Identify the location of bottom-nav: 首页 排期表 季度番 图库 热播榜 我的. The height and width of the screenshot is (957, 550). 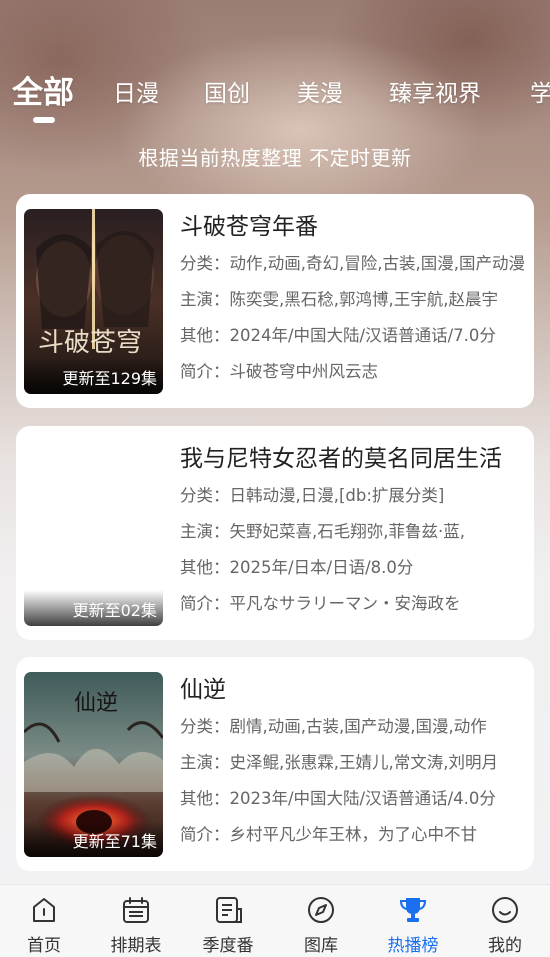
(275, 920).